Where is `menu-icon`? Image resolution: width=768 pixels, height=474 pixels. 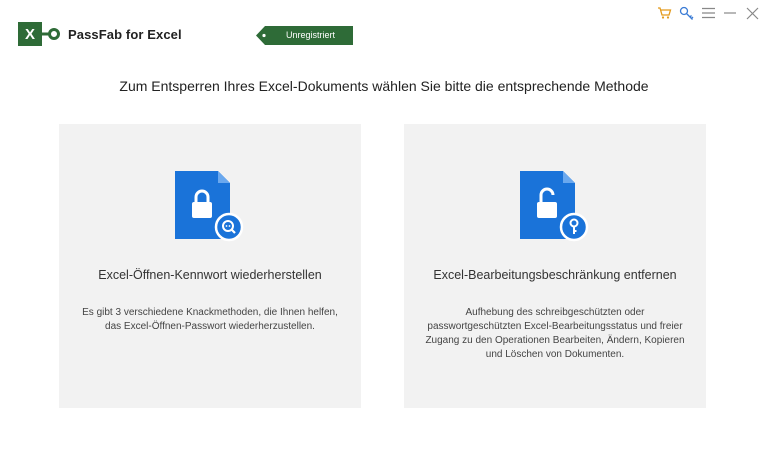 menu-icon is located at coordinates (708, 13).